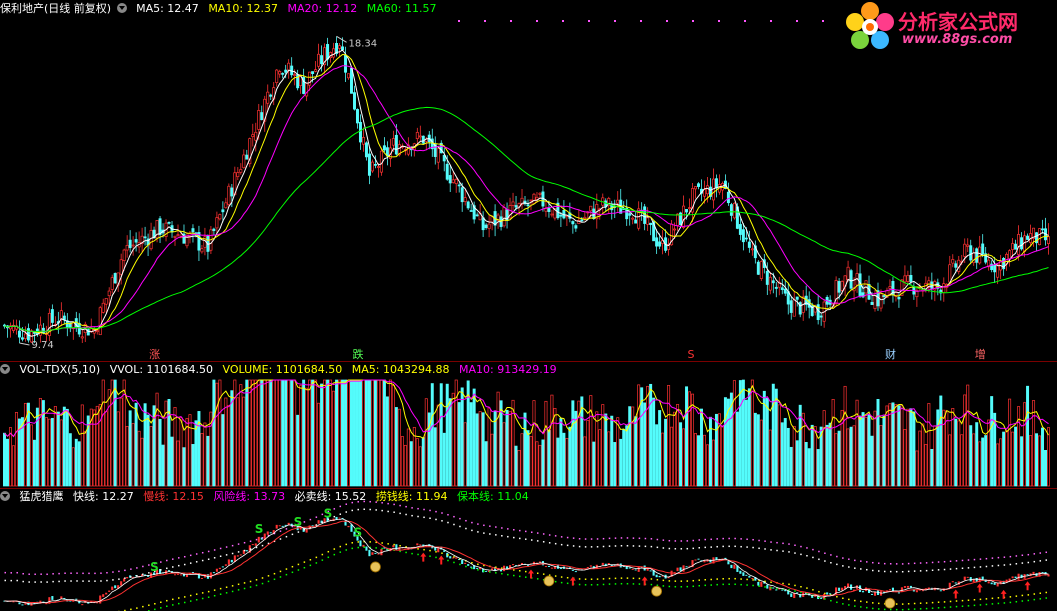 The image size is (1057, 611). What do you see at coordinates (5, 496) in the screenshot?
I see `indicator-settings-icon` at bounding box center [5, 496].